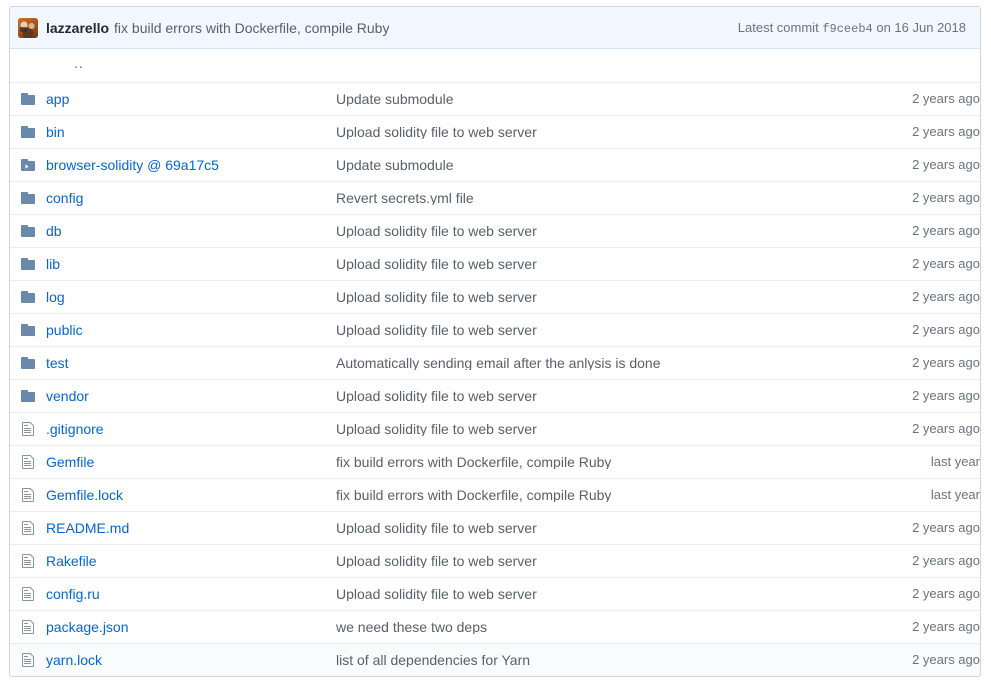 The width and height of the screenshot is (991, 687). What do you see at coordinates (28, 27) in the screenshot?
I see `avatar` at bounding box center [28, 27].